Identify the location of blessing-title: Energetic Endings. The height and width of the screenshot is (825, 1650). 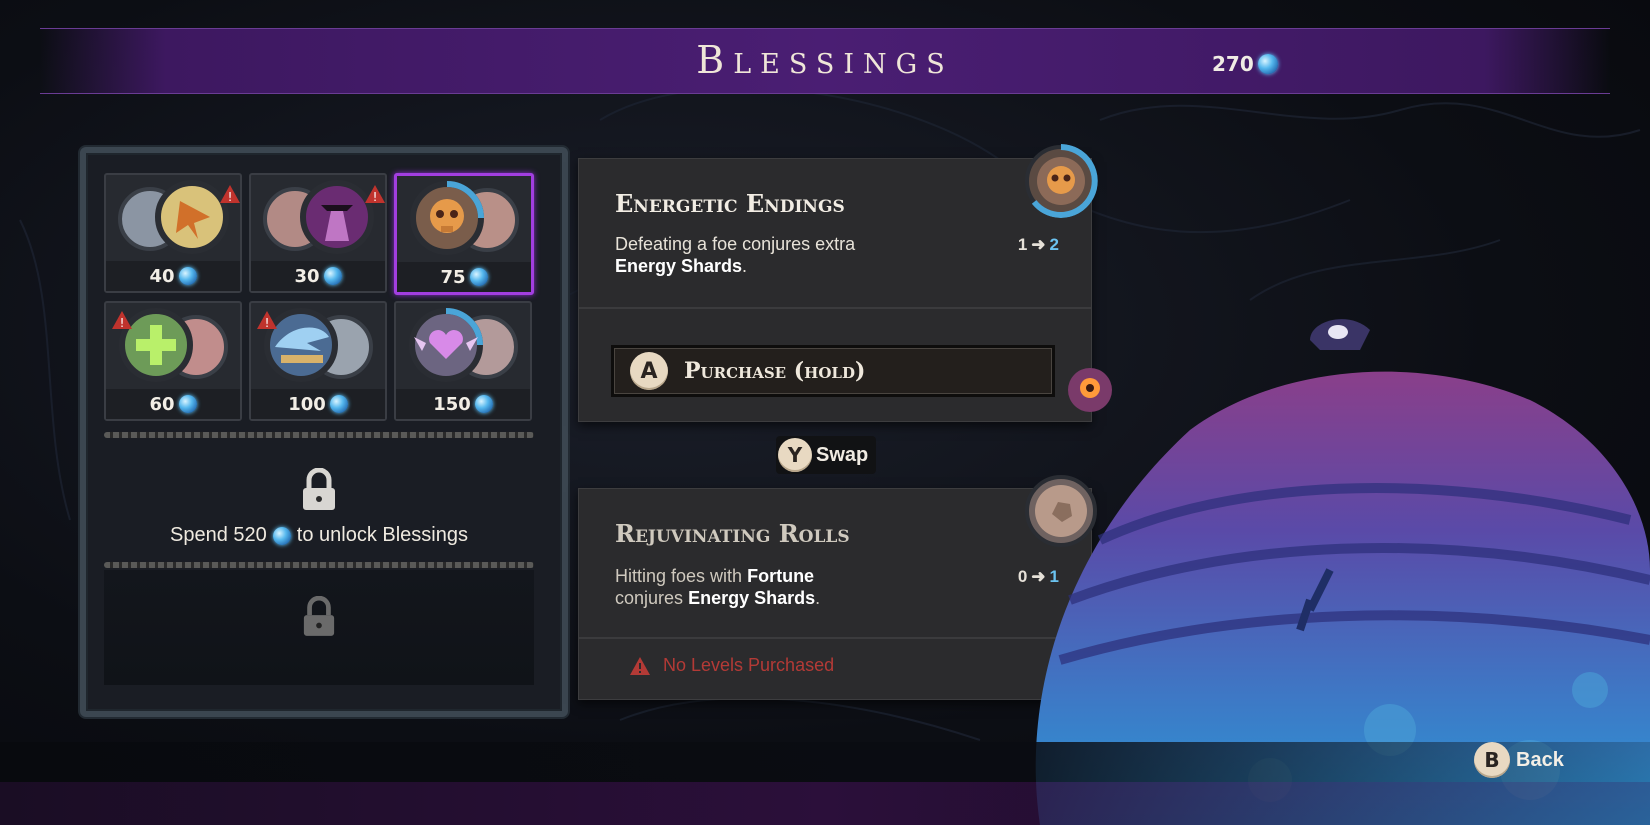
(730, 203).